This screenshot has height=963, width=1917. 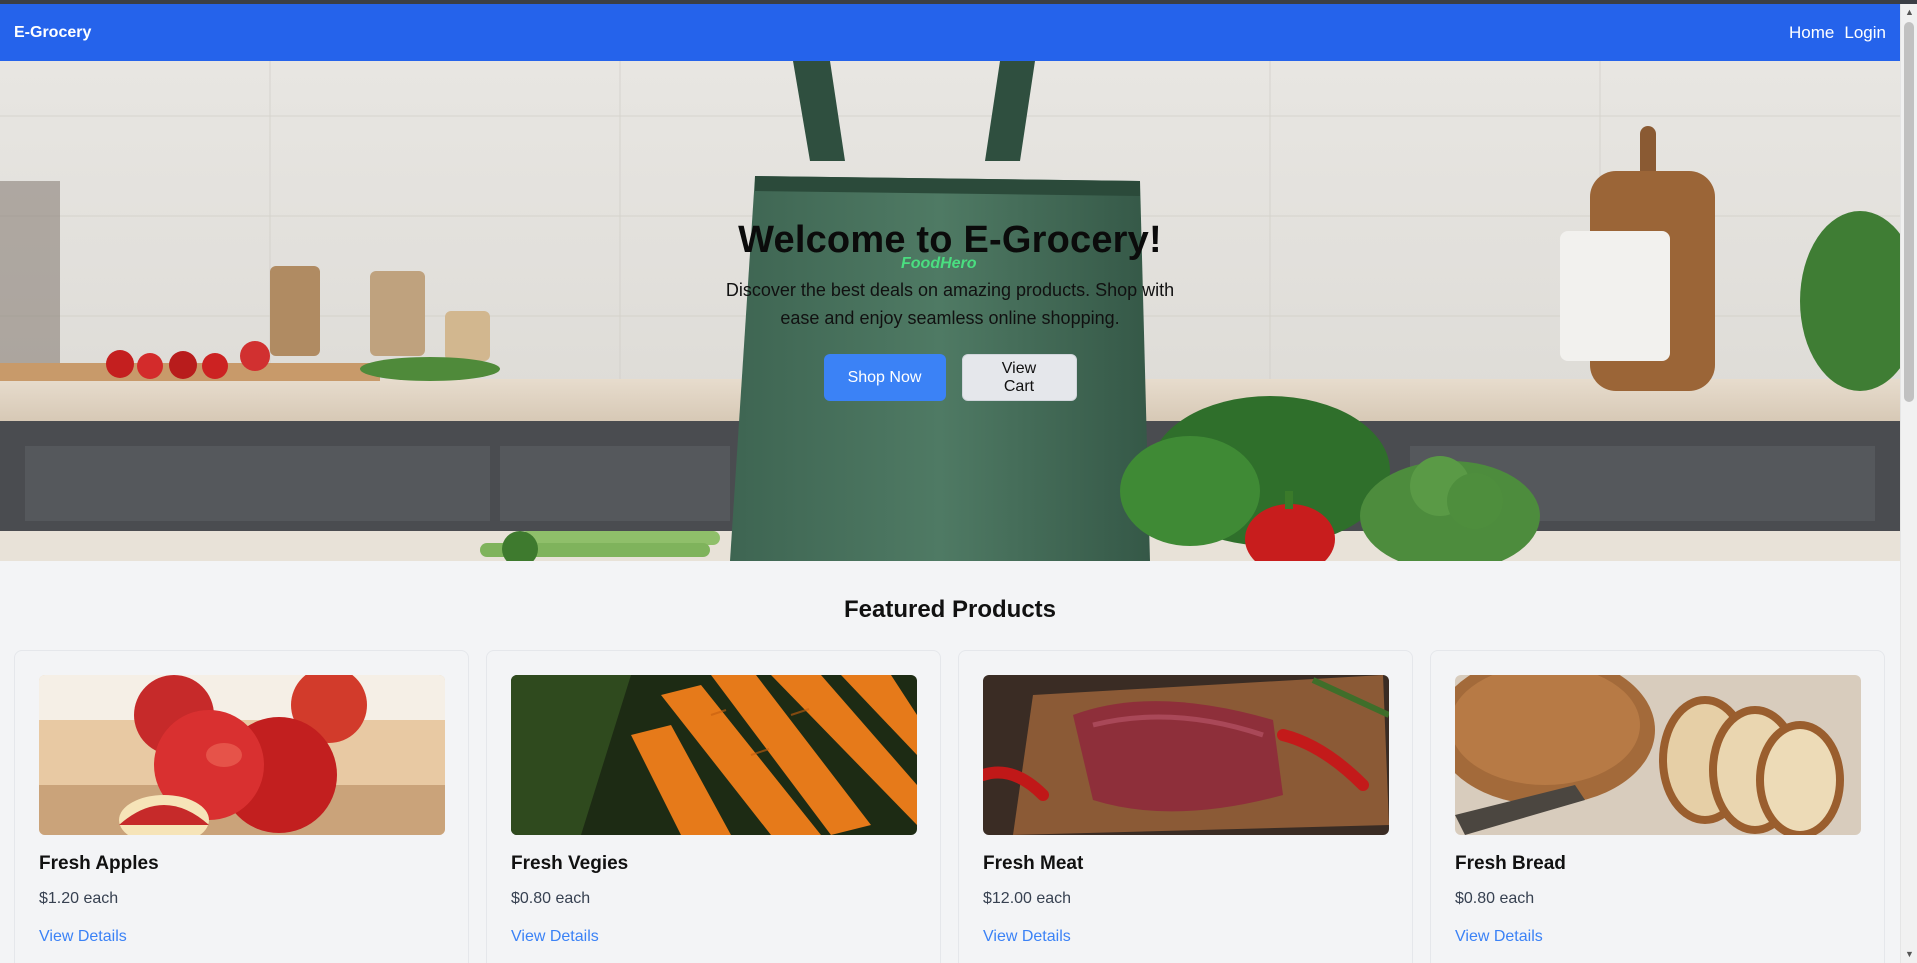 What do you see at coordinates (99, 863) in the screenshot?
I see `product-name: Fresh Apples` at bounding box center [99, 863].